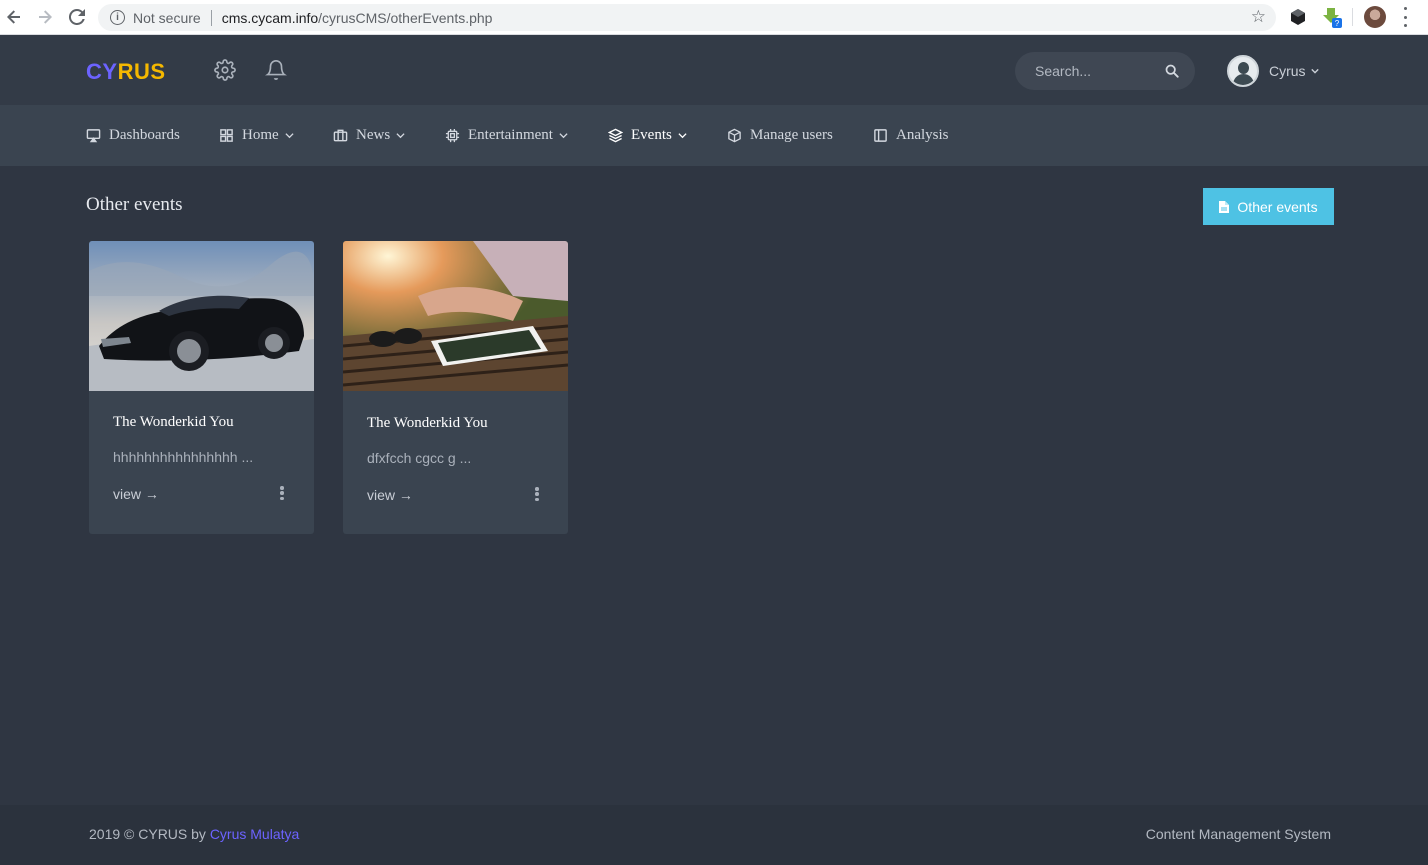 This screenshot has width=1428, height=865. I want to click on browser-menu-icon, so click(1405, 17).